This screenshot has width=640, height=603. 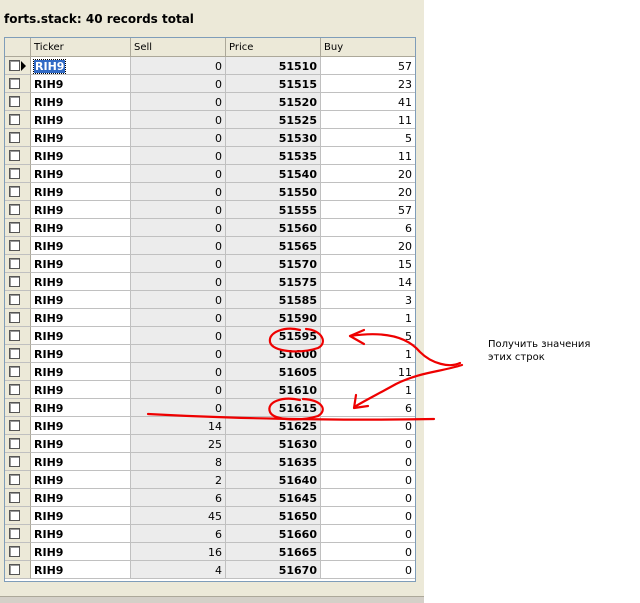 I want to click on table-row: RIH9 0 51535 11, so click(x=210, y=156).